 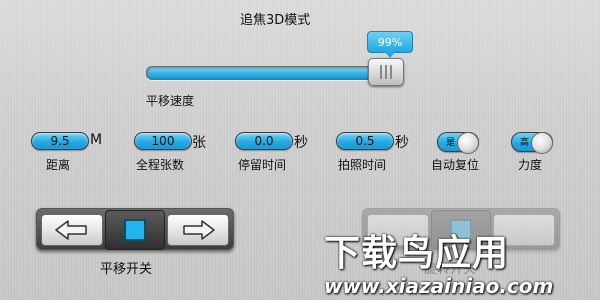 I want to click on distance-unit: M, so click(x=96, y=140).